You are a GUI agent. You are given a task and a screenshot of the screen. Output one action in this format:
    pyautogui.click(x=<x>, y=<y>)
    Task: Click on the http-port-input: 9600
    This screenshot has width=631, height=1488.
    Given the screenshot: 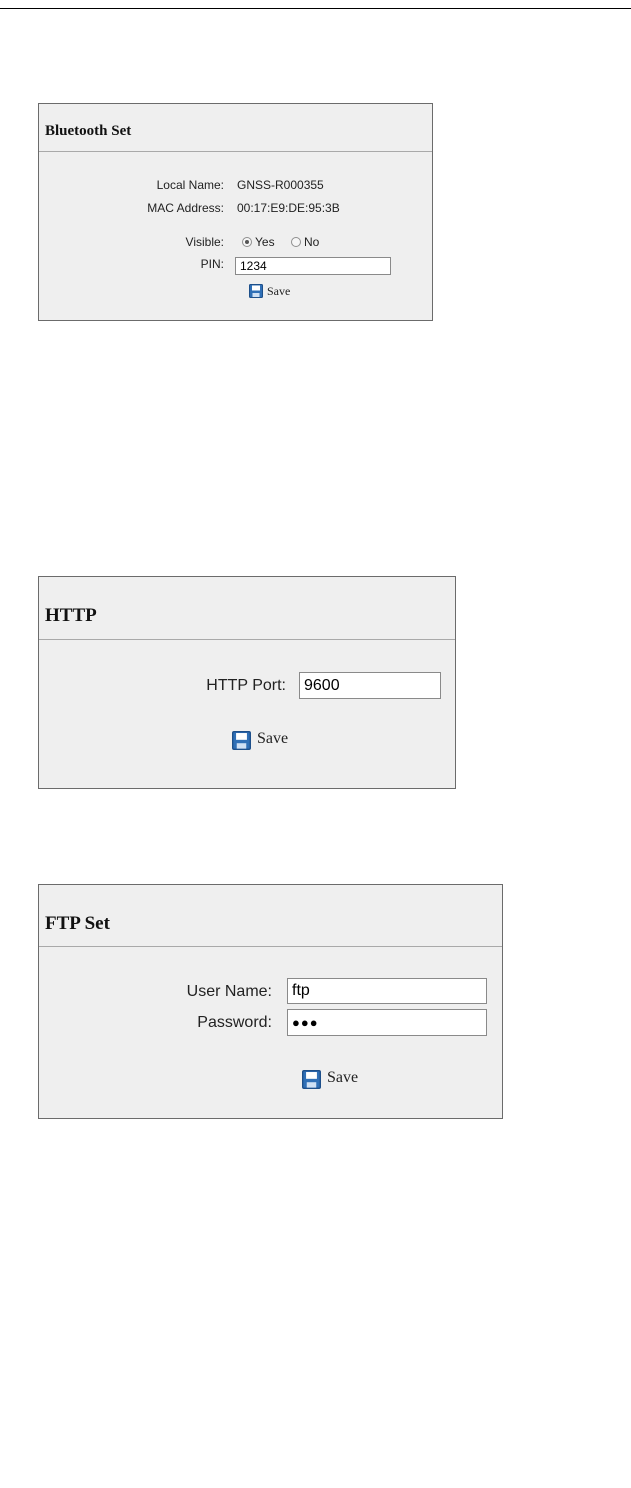 What is the action you would take?
    pyautogui.click(x=370, y=685)
    